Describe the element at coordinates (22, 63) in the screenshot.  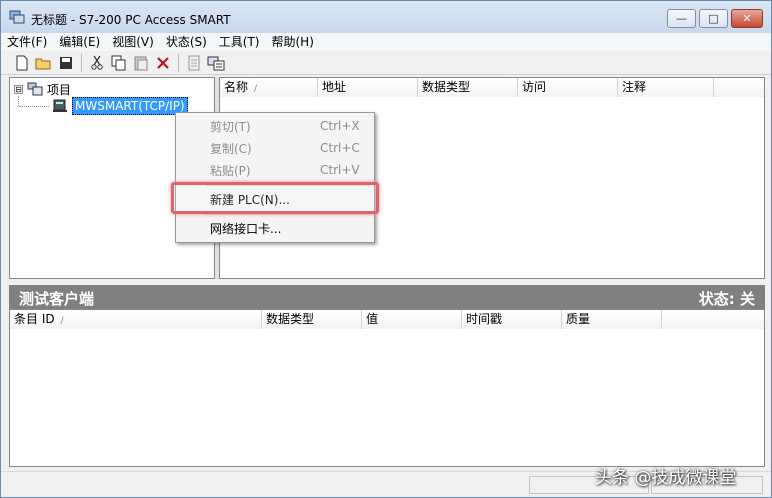
I see `new-file-icon` at that location.